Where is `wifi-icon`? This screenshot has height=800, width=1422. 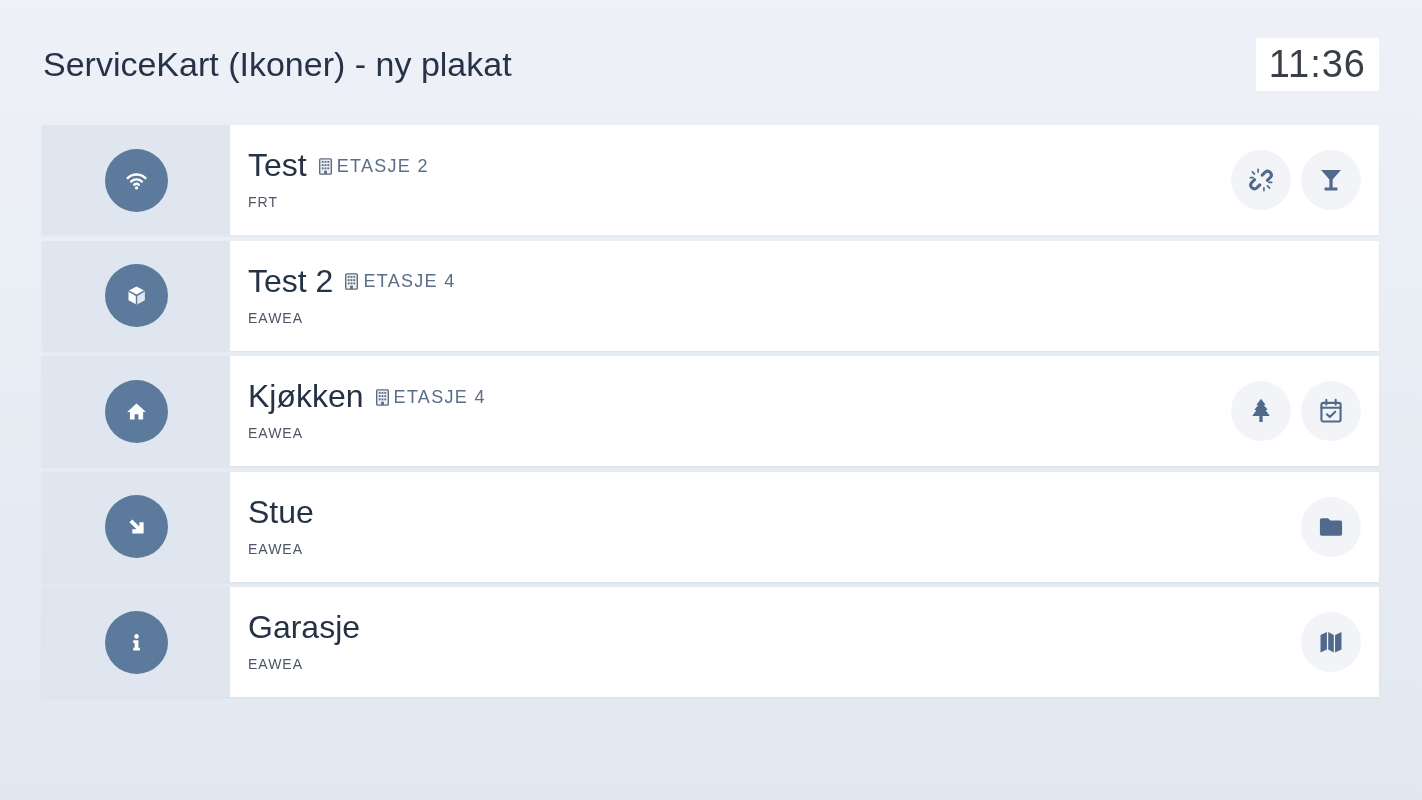
wifi-icon is located at coordinates (136, 180).